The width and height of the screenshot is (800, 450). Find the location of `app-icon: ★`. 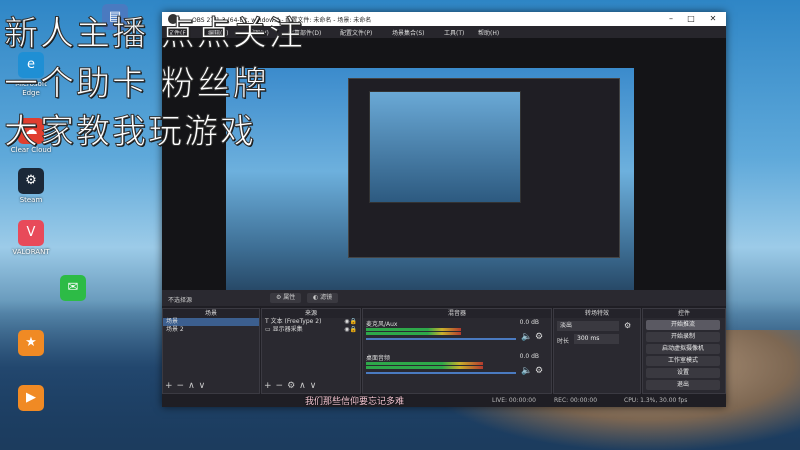

app-icon: ★ is located at coordinates (31, 343).